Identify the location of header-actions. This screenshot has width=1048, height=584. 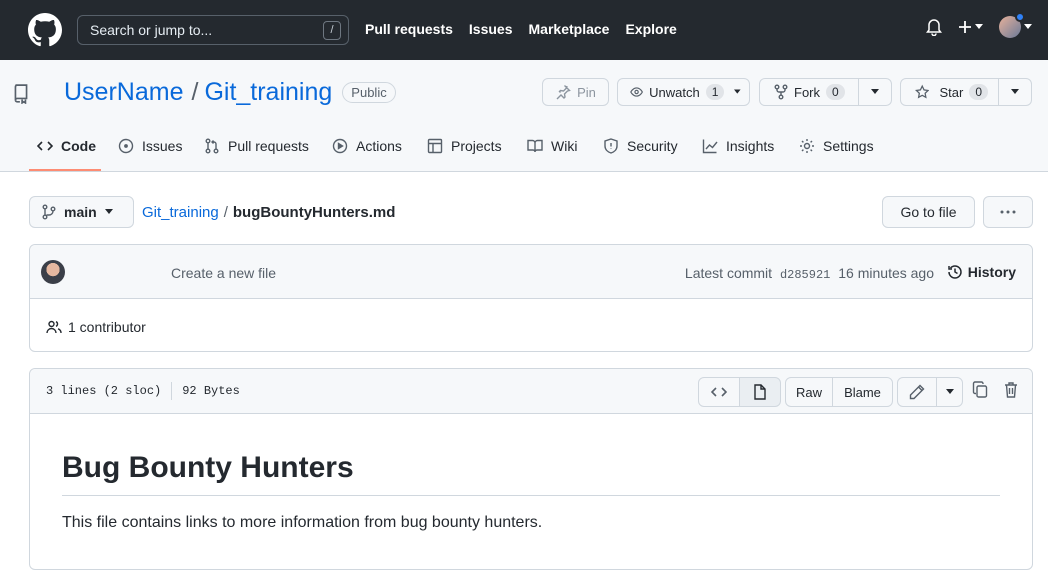
(979, 25).